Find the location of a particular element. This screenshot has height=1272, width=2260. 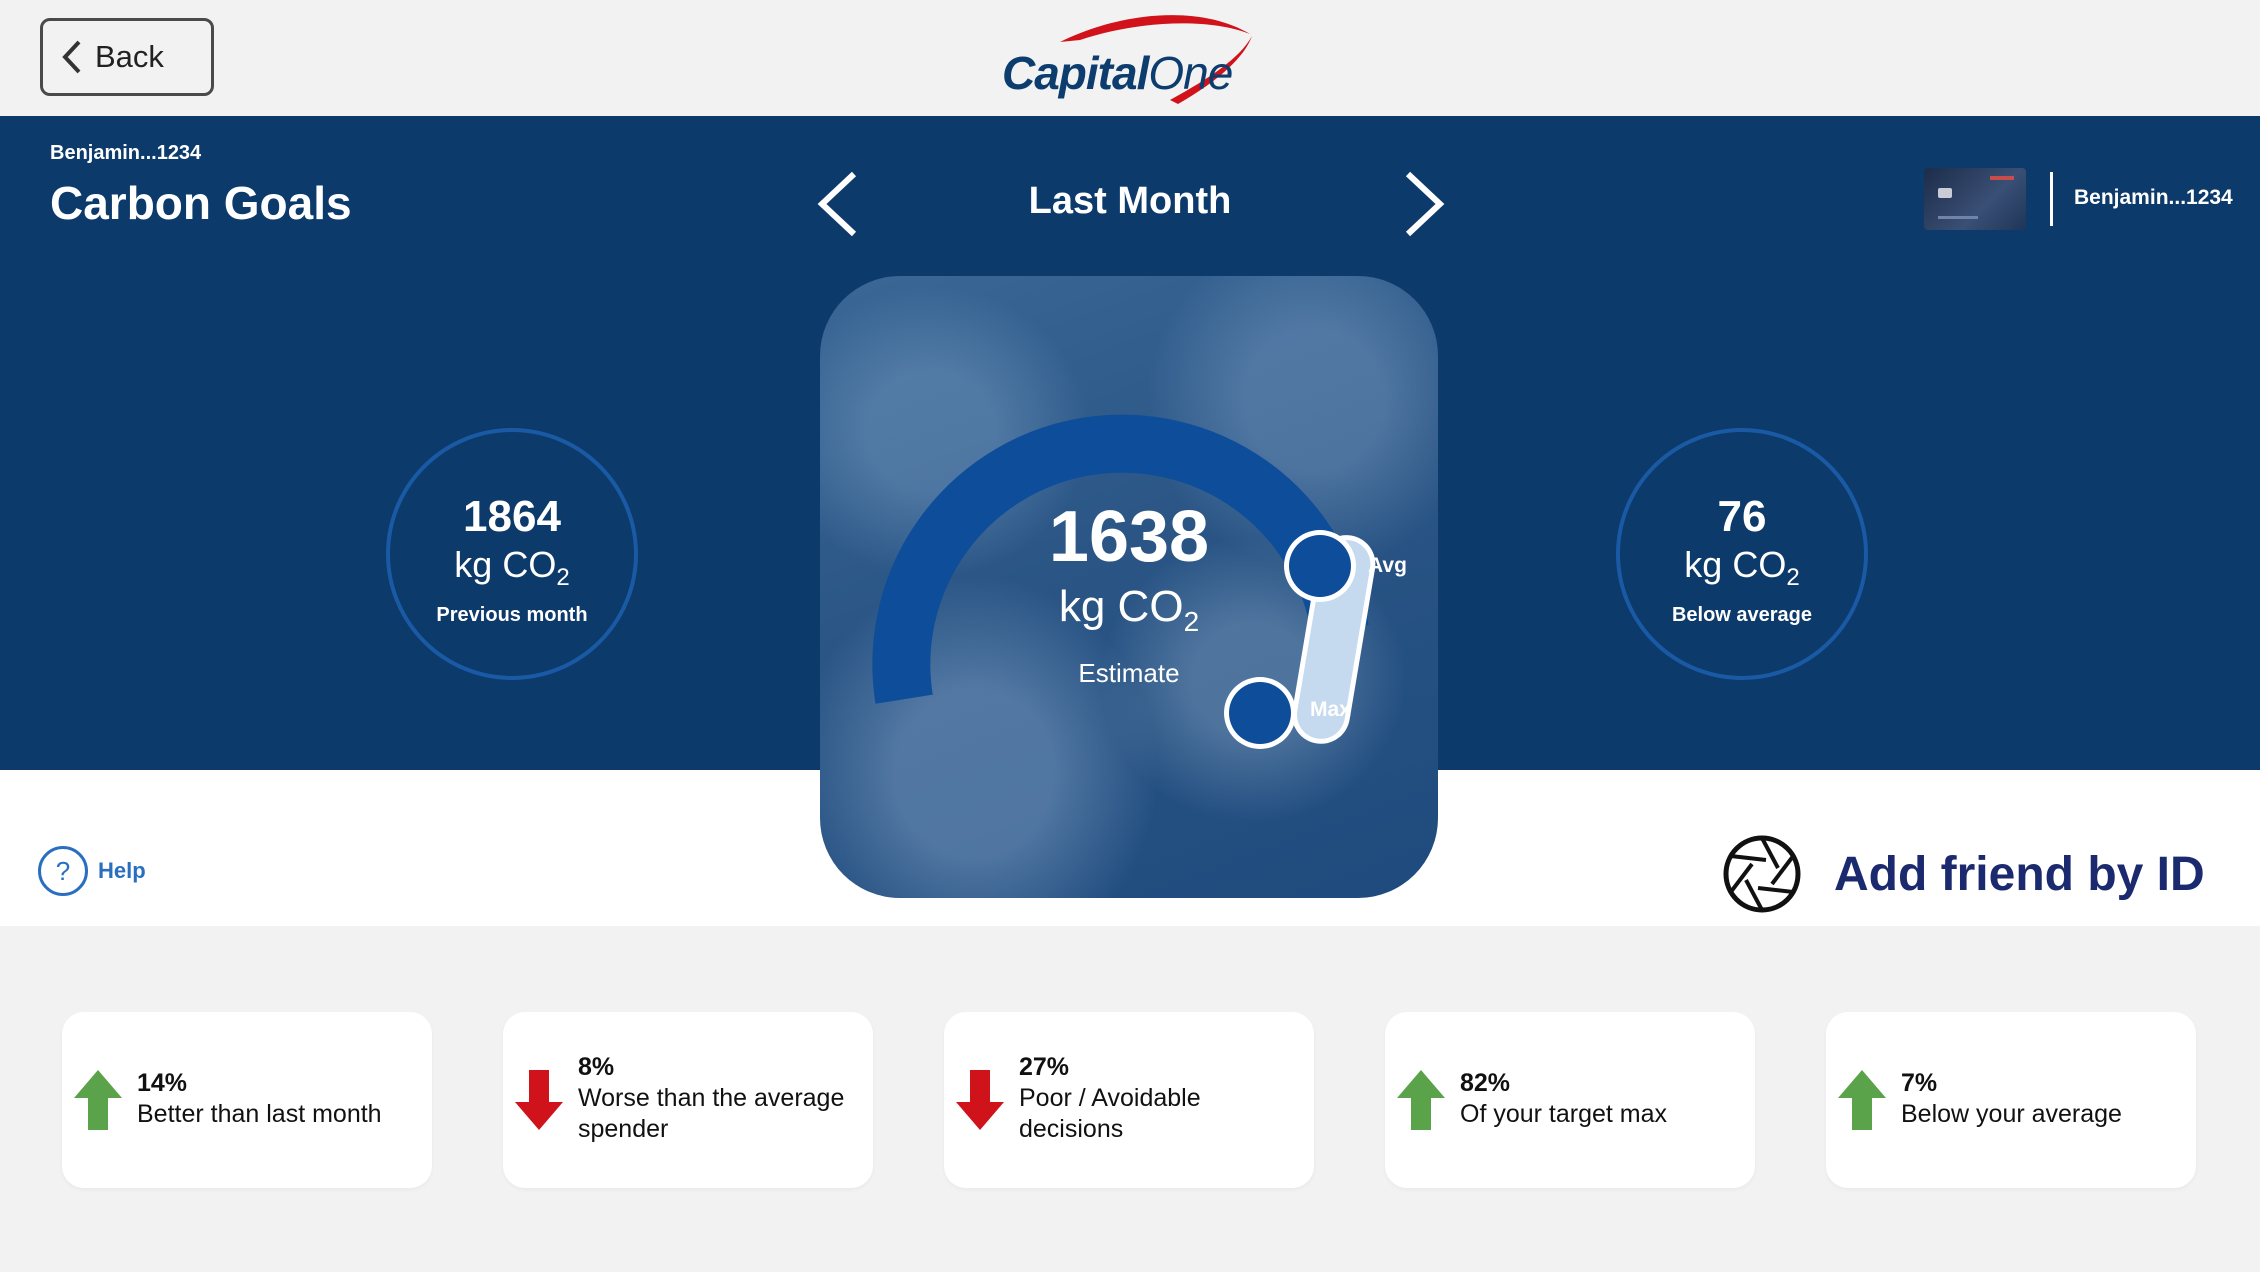

credit-card-thumbnail is located at coordinates (1975, 199).